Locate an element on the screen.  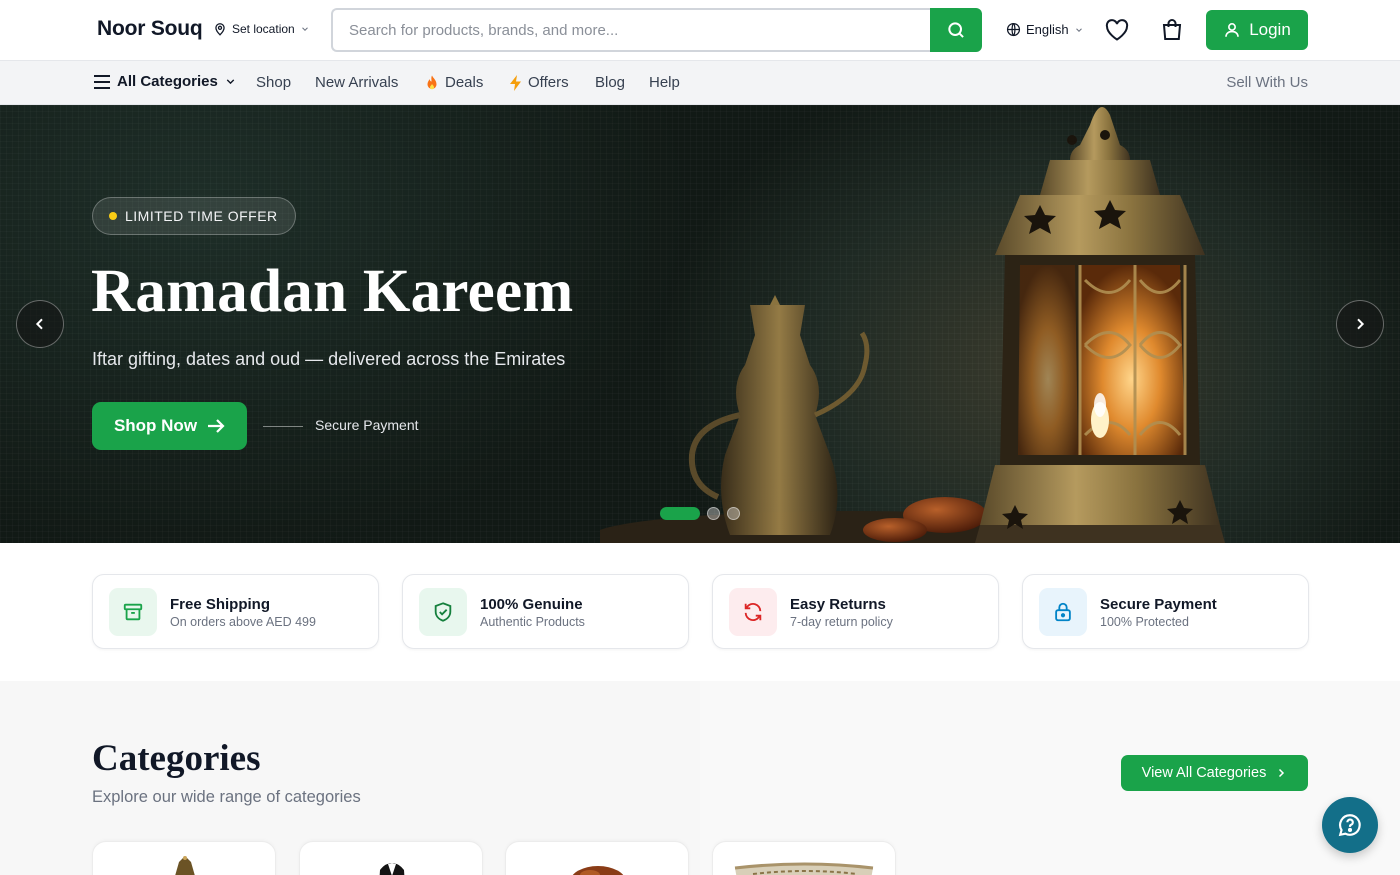
fire-icon is located at coordinates (432, 82).